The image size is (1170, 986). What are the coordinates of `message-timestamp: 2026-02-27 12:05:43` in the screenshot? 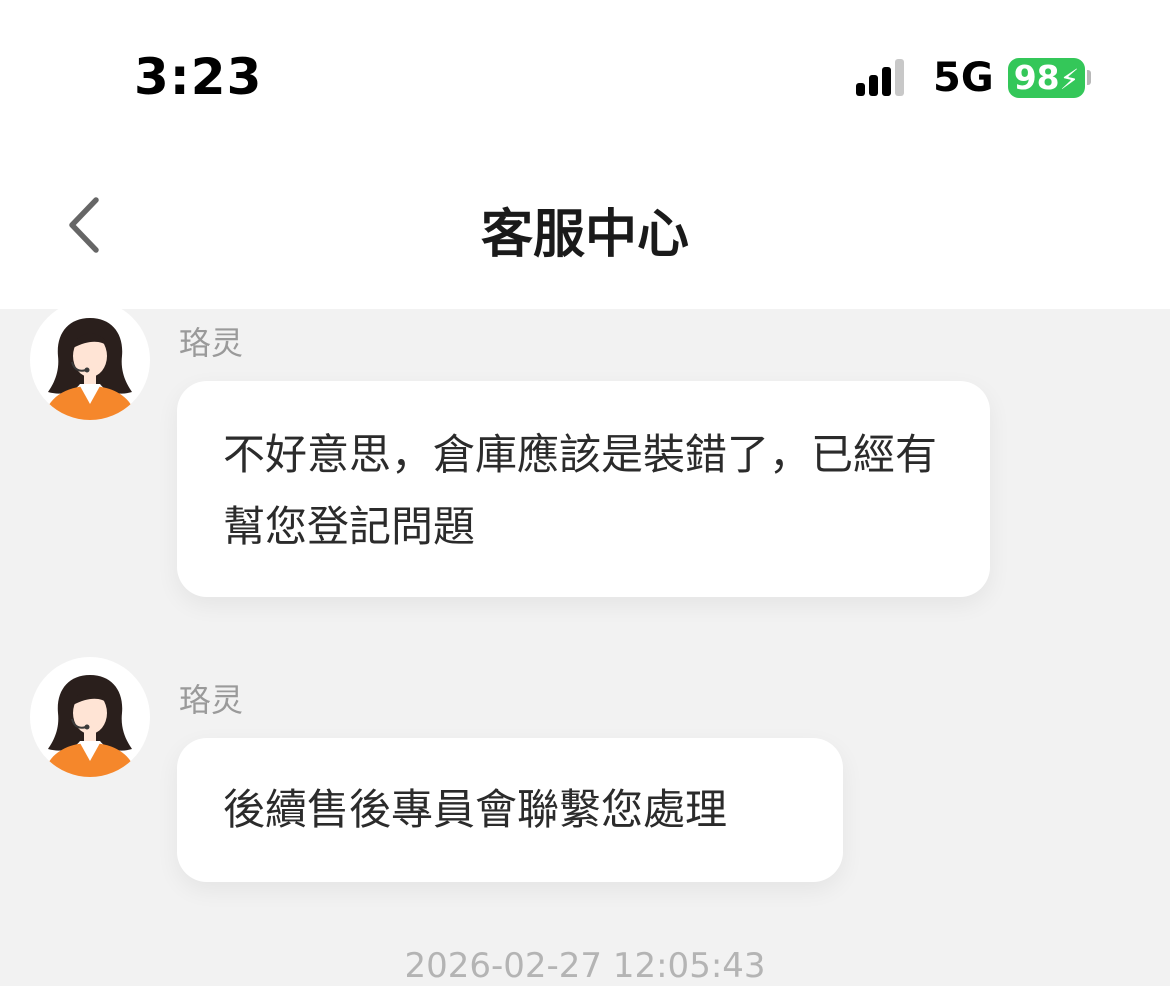 It's located at (585, 966).